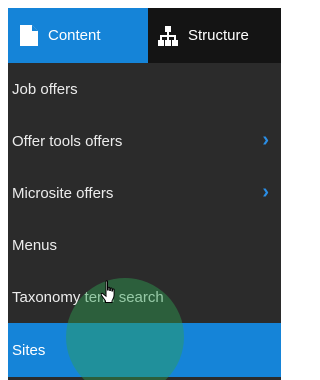  I want to click on menu-item-job-offers: Job offers, so click(144, 89).